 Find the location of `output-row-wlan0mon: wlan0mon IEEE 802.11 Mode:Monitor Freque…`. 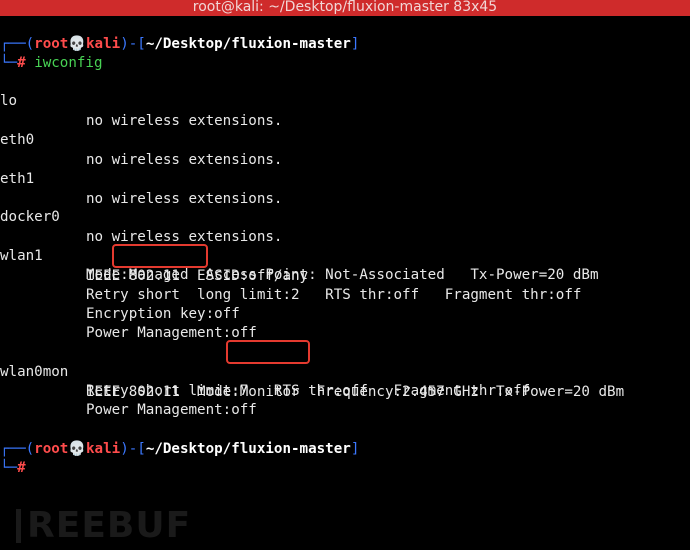

output-row-wlan0mon: wlan0mon IEEE 802.11 Mode:Monitor Freque… is located at coordinates (345, 371).